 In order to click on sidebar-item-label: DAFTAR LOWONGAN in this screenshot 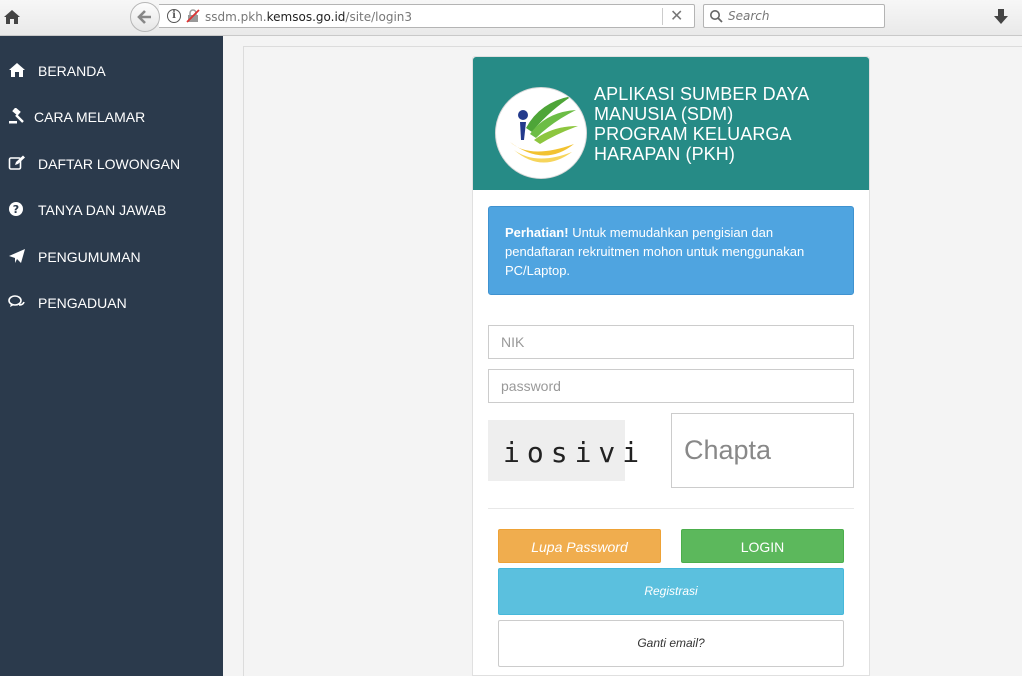, I will do `click(109, 164)`.